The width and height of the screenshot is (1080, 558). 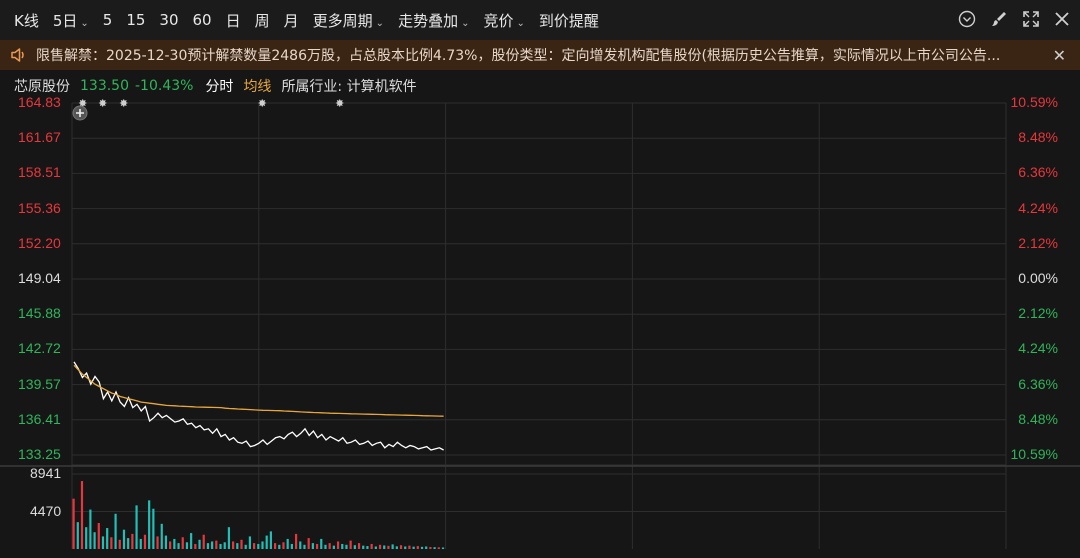 I want to click on period-tab-7: 周, so click(x=262, y=20).